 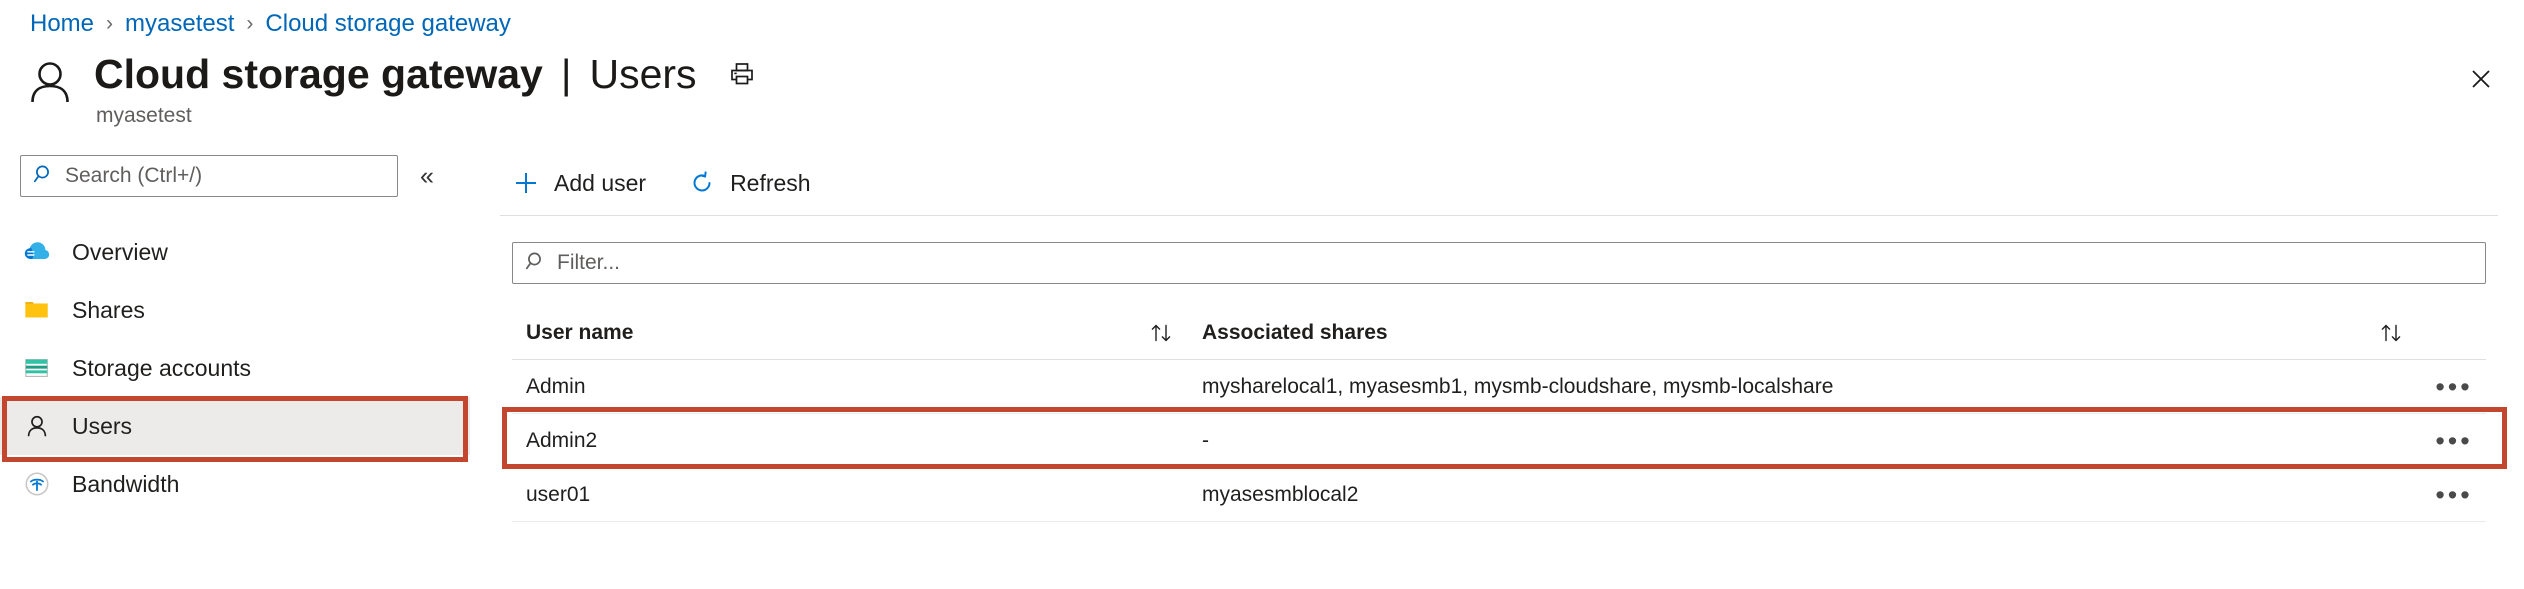 What do you see at coordinates (62, 24) in the screenshot?
I see `breadcrumb-item-home: Home` at bounding box center [62, 24].